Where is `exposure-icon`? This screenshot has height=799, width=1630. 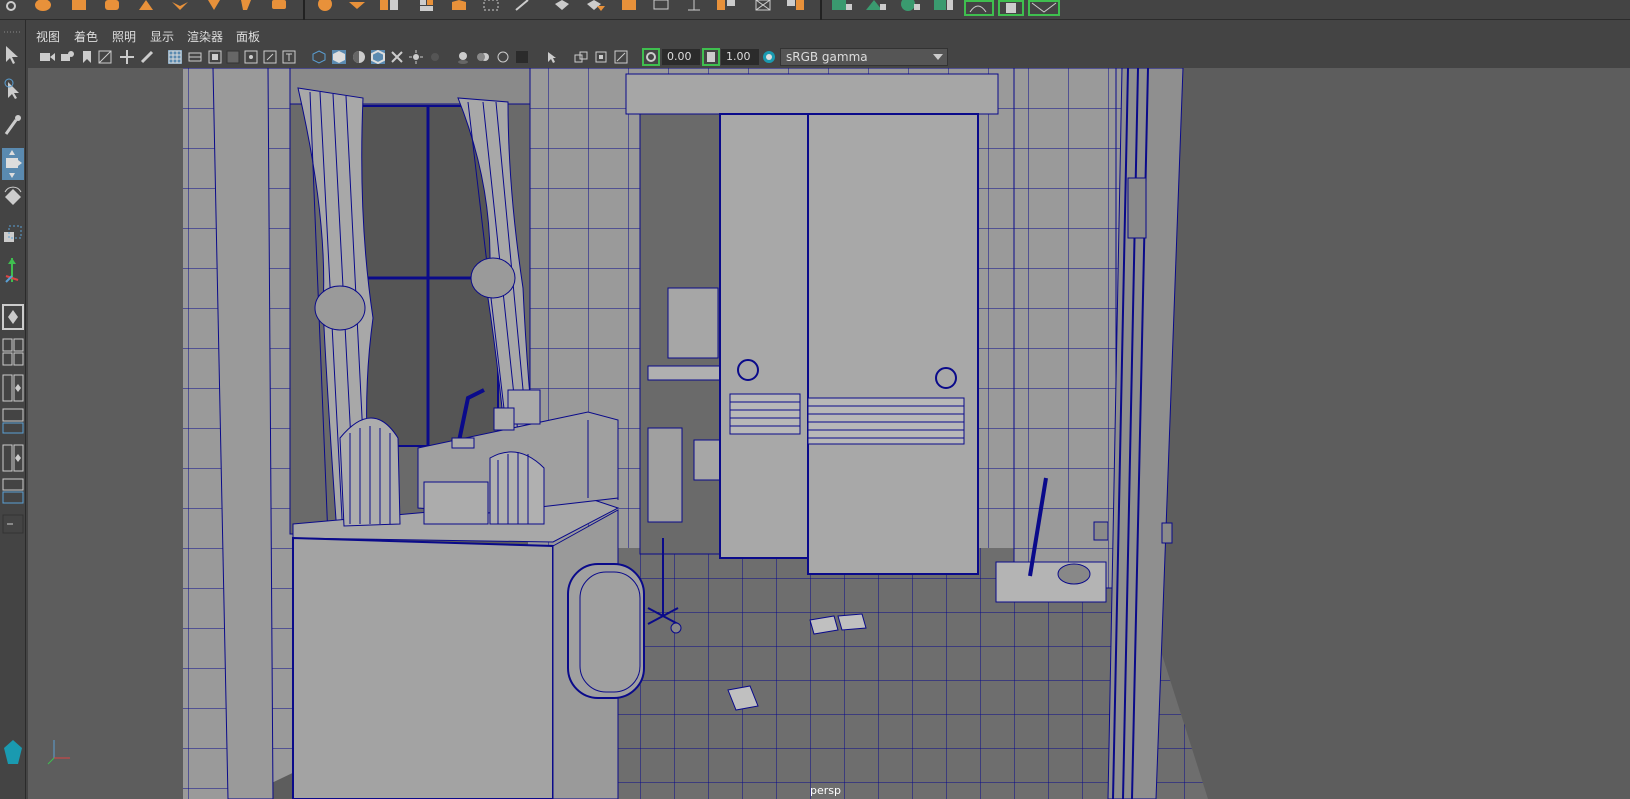
exposure-icon is located at coordinates (651, 57).